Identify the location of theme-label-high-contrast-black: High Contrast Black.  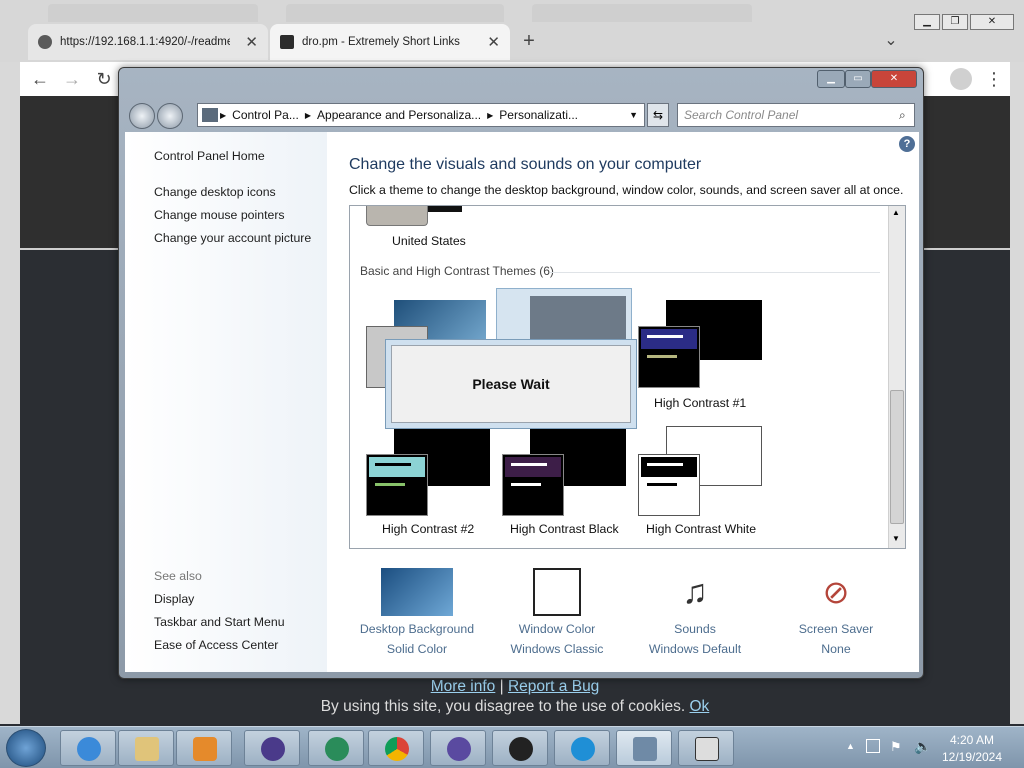
(564, 529).